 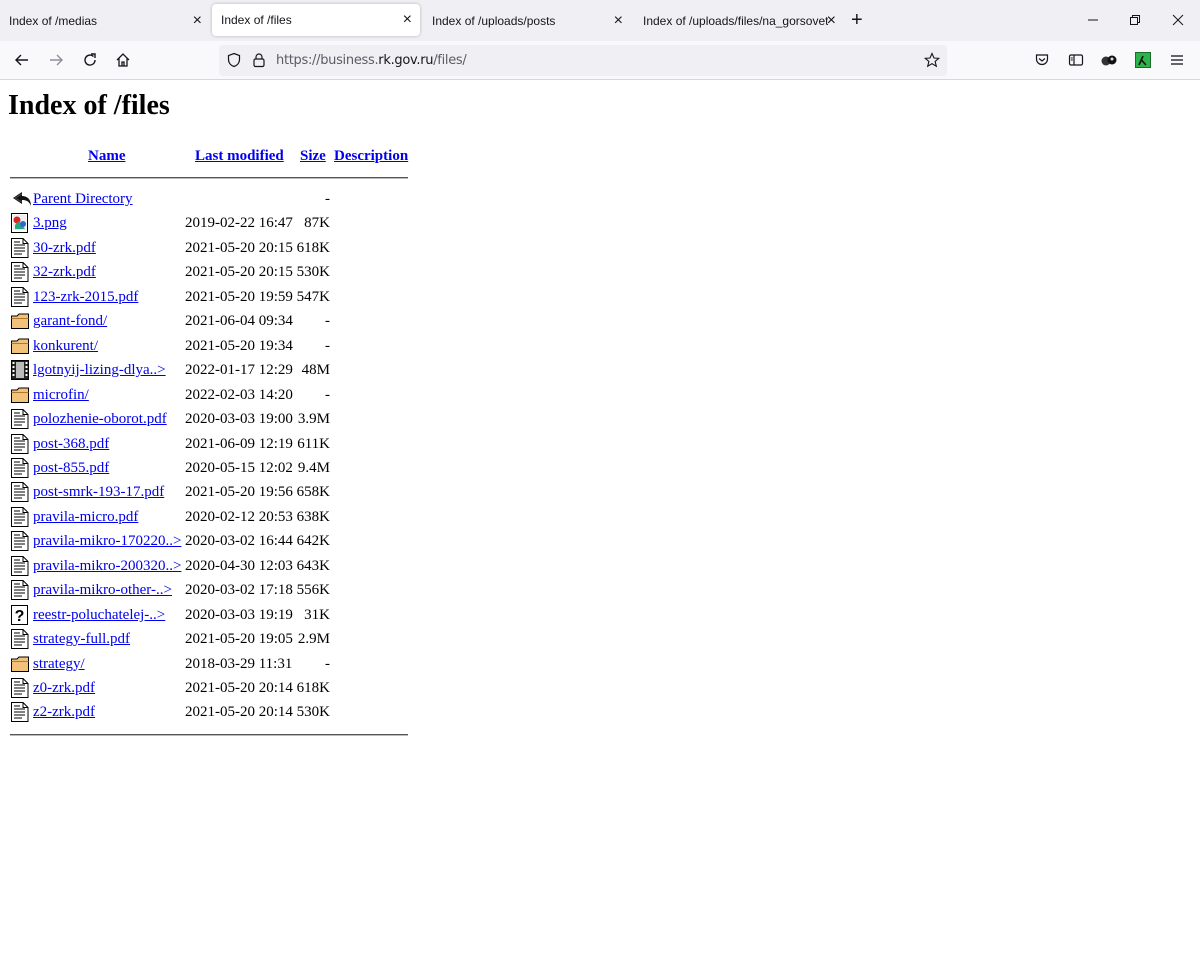 What do you see at coordinates (65, 346) in the screenshot?
I see `file-link: konkurent/` at bounding box center [65, 346].